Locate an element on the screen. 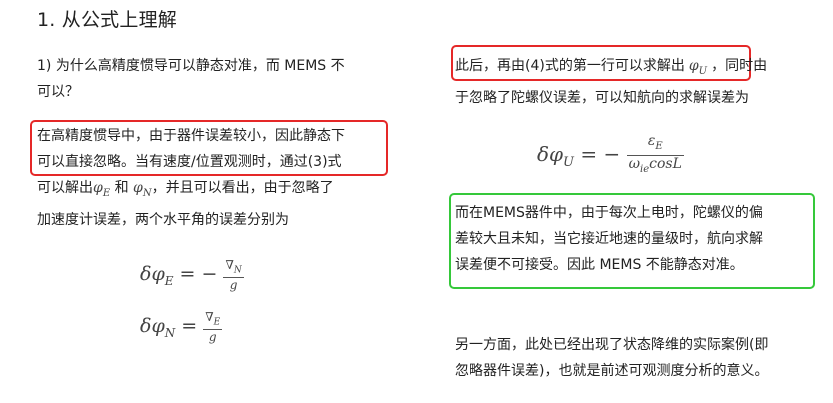  right-mid-line-1: 而在MEMS器件中，由于每次上电时，陀螺仪的偏 is located at coordinates (609, 213).